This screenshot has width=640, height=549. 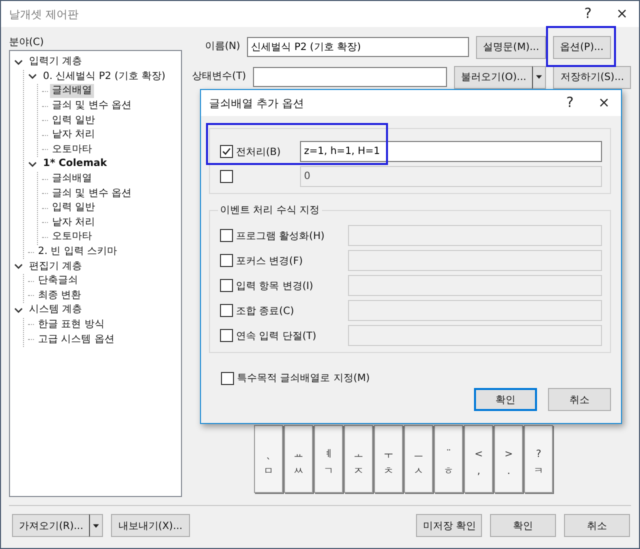 What do you see at coordinates (276, 336) in the screenshot?
I see `checkbox-label: 연속 입력 단절(T)` at bounding box center [276, 336].